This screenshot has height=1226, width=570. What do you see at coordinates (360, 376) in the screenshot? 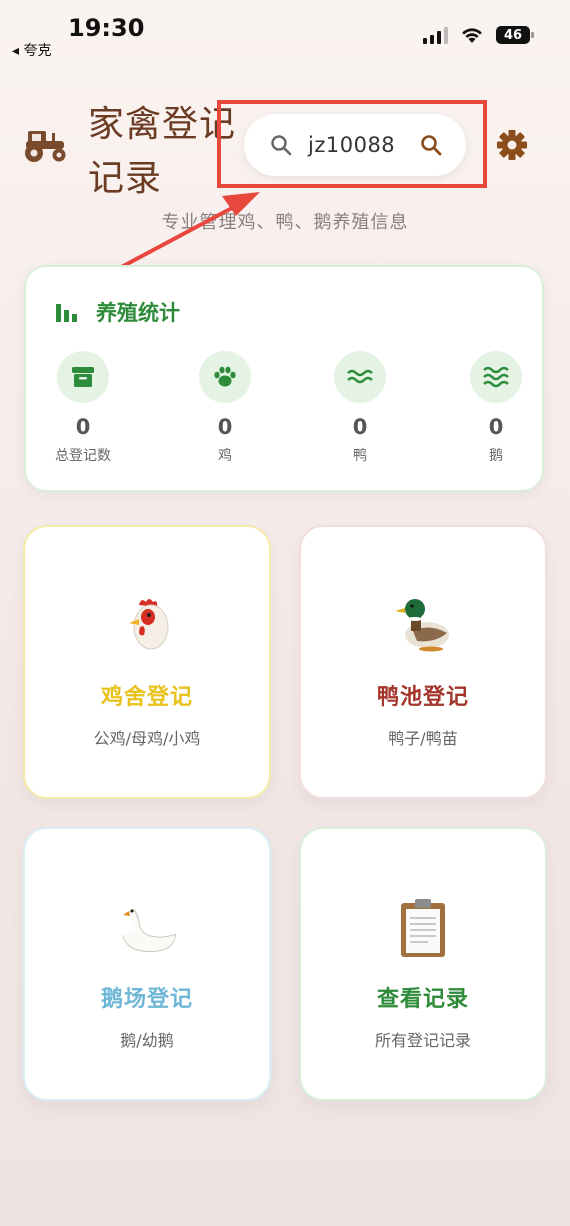
I see `waves-icon` at bounding box center [360, 376].